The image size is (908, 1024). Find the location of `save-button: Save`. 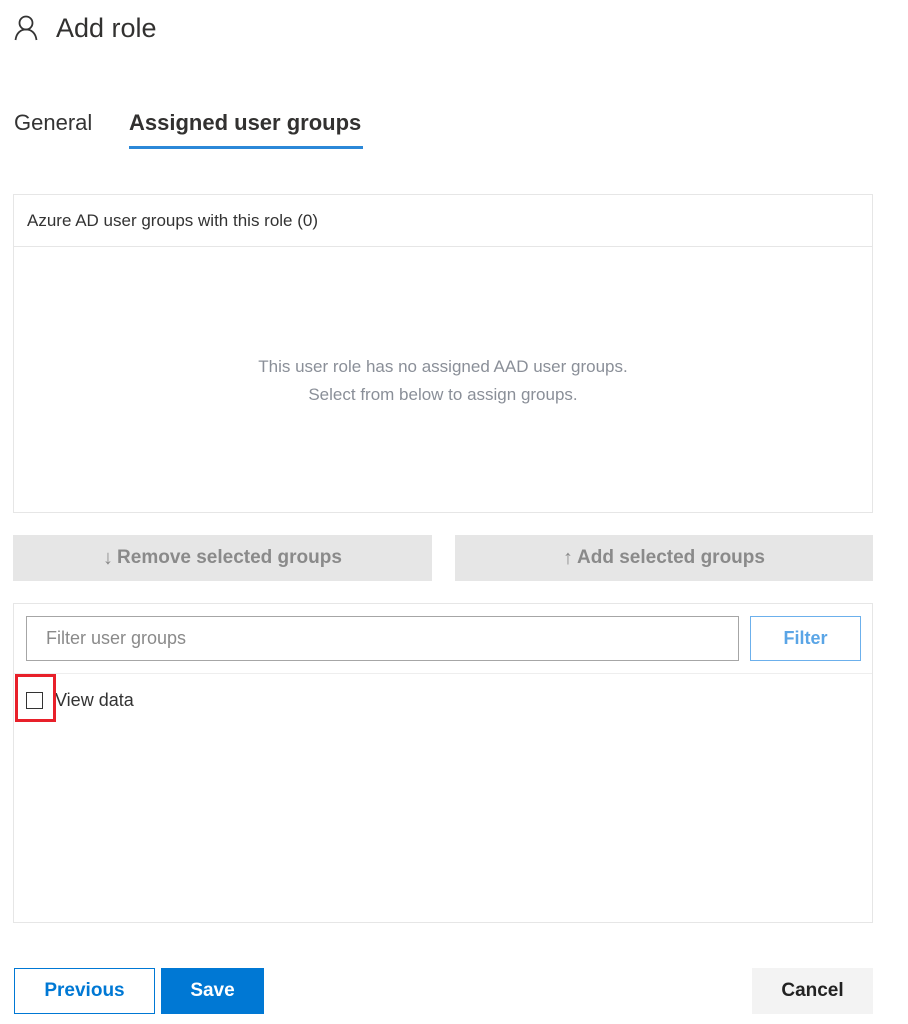

save-button: Save is located at coordinates (212, 991).